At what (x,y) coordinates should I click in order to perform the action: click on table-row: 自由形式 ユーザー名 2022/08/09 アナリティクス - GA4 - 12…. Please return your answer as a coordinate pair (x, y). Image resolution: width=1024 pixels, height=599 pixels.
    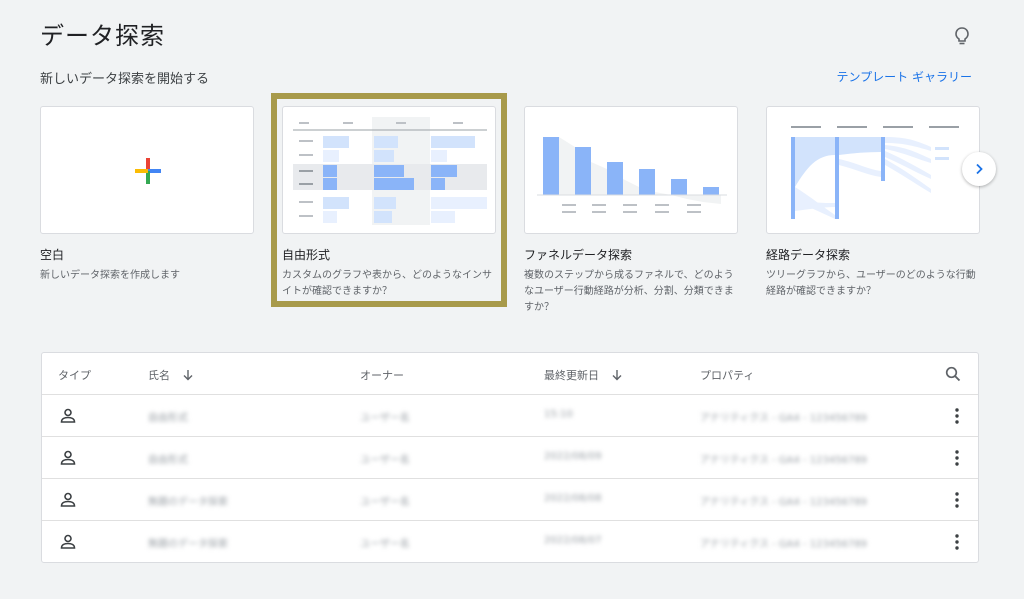
    Looking at the image, I should click on (510, 458).